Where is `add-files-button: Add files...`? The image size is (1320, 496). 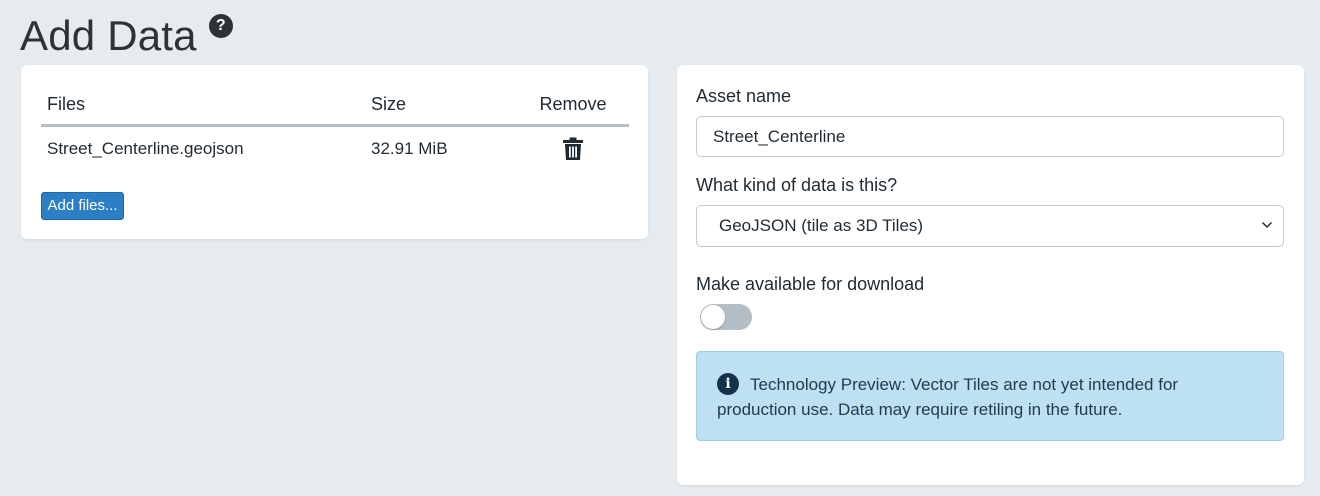
add-files-button: Add files... is located at coordinates (82, 206).